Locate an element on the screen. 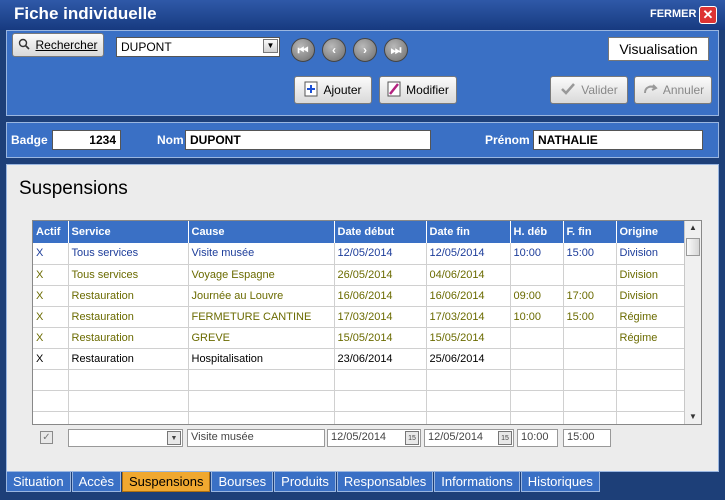  edit-button: Modifier is located at coordinates (418, 90).